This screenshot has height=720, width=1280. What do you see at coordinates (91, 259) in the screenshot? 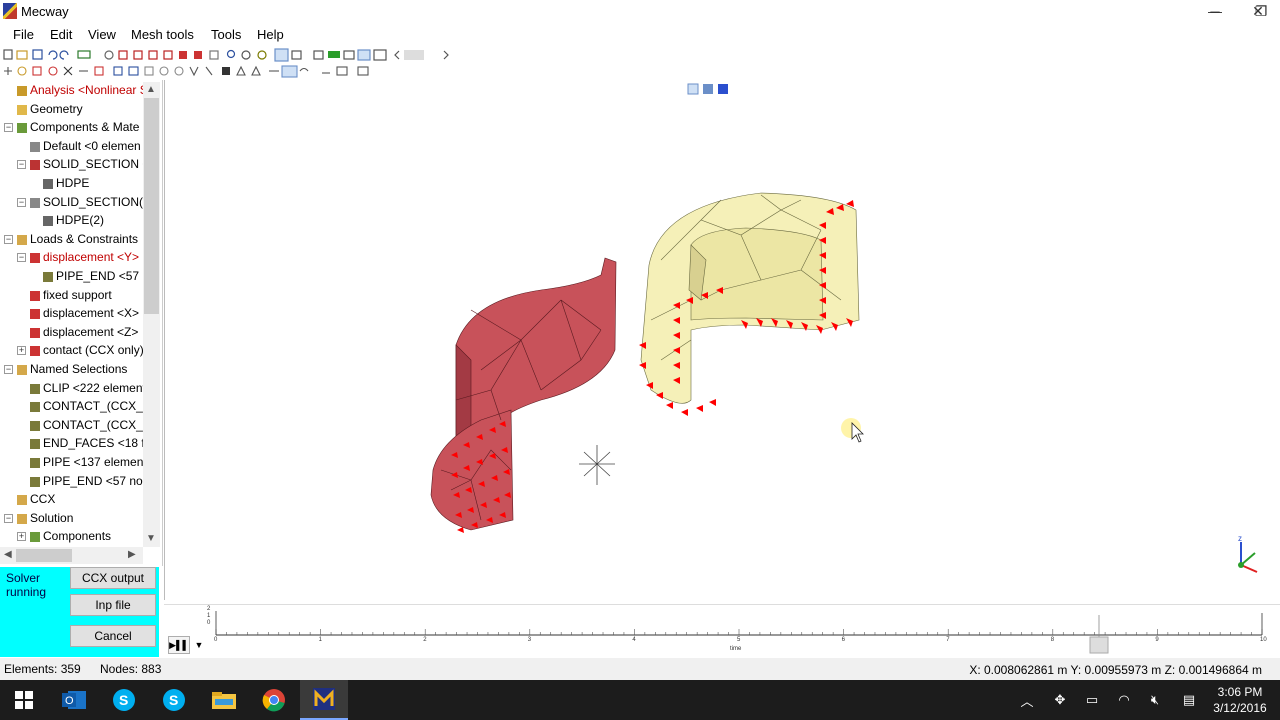
I see `tree-item: displacement <Y>` at bounding box center [91, 259].